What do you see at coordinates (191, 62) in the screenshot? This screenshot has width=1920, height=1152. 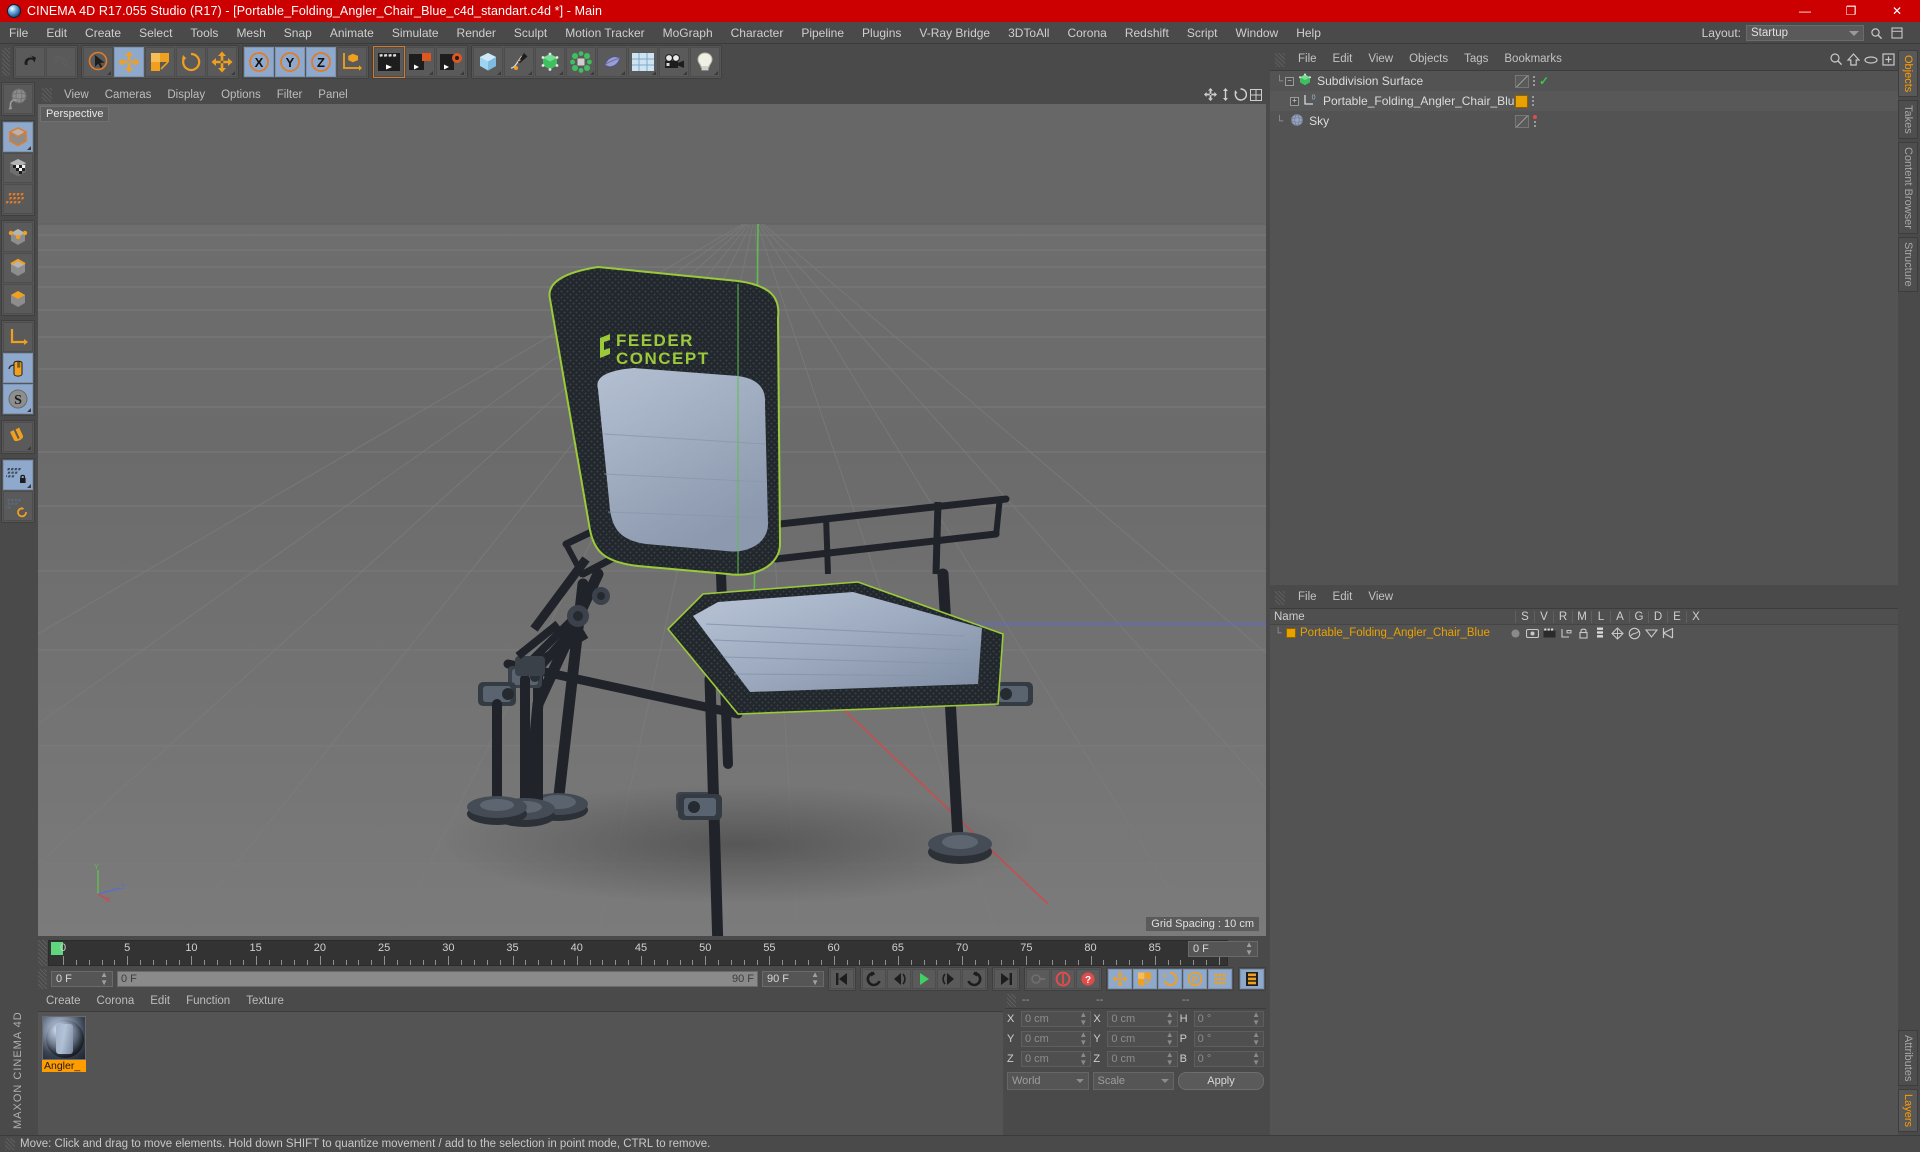 I see `rotate-button` at bounding box center [191, 62].